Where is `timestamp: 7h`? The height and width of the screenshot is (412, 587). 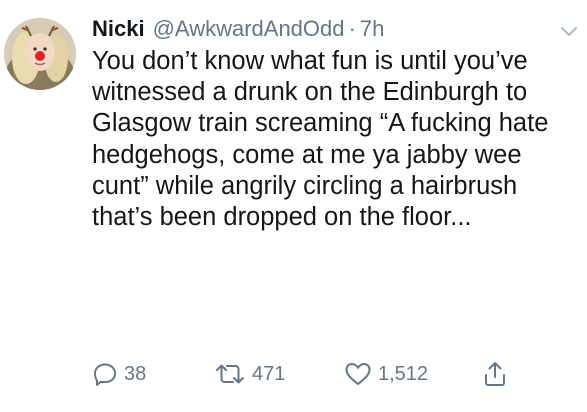 timestamp: 7h is located at coordinates (372, 29).